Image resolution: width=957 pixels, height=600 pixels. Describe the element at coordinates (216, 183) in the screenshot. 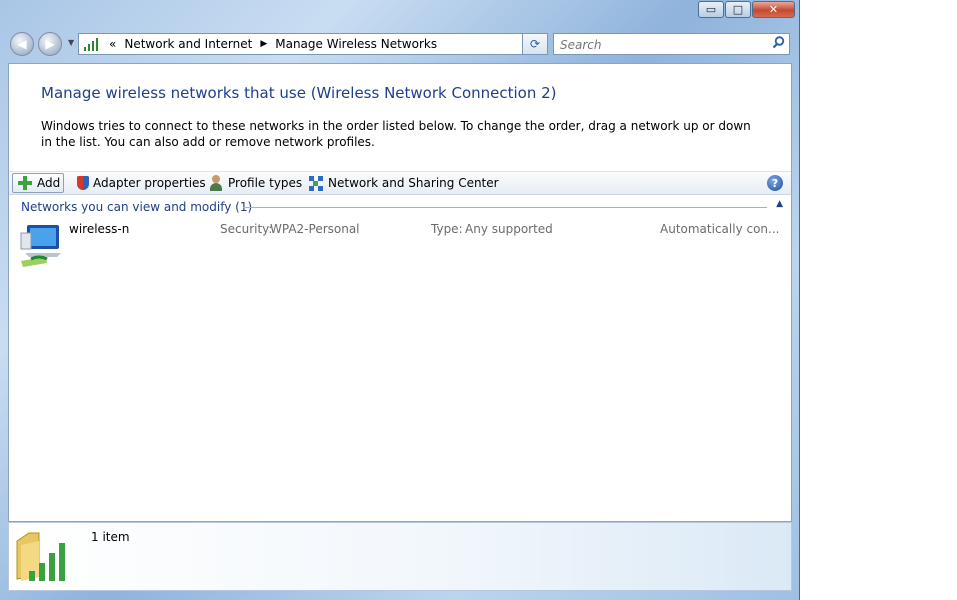

I see `user-profile-icon` at that location.